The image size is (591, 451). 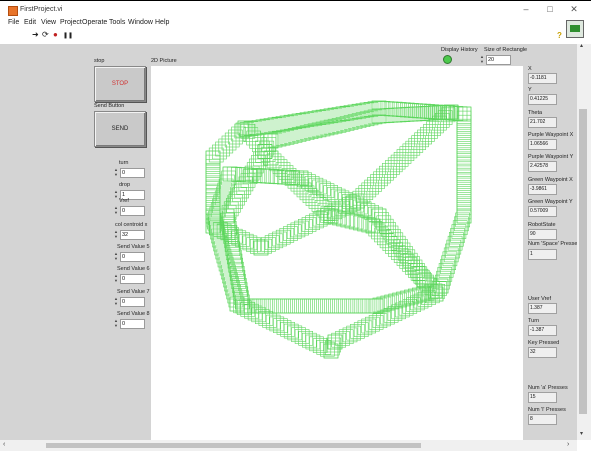 I want to click on green-waypoint-x-label: Green Waypoint X, so click(x=550, y=180).